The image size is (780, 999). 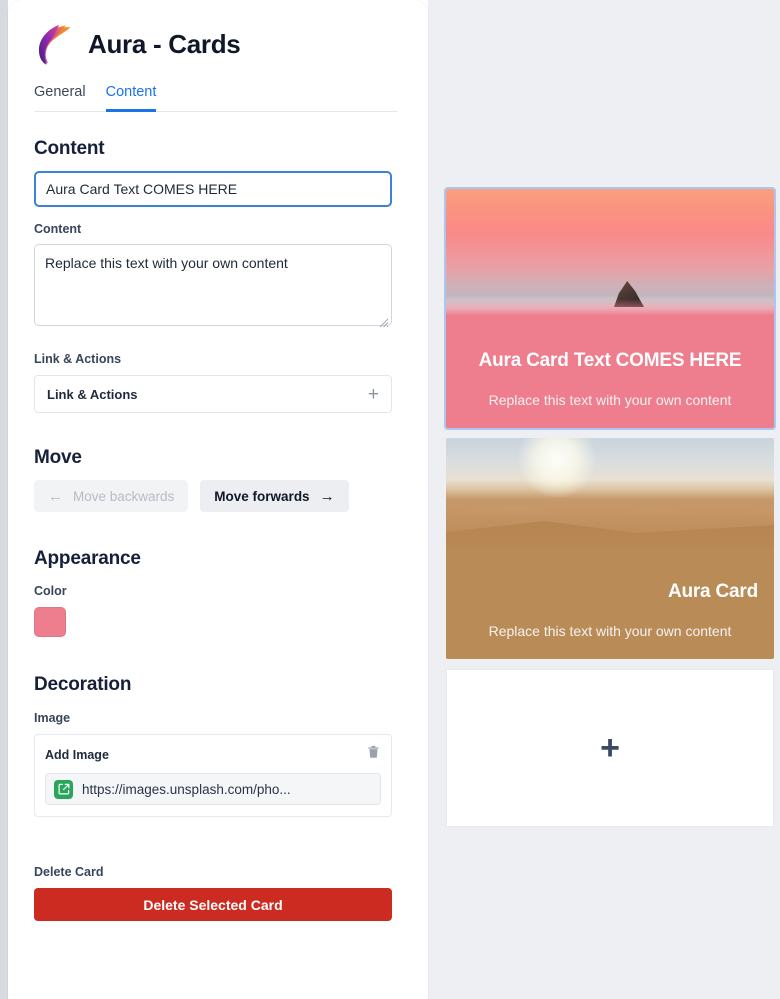 What do you see at coordinates (4, 499) in the screenshot?
I see `left-gutter-strip` at bounding box center [4, 499].